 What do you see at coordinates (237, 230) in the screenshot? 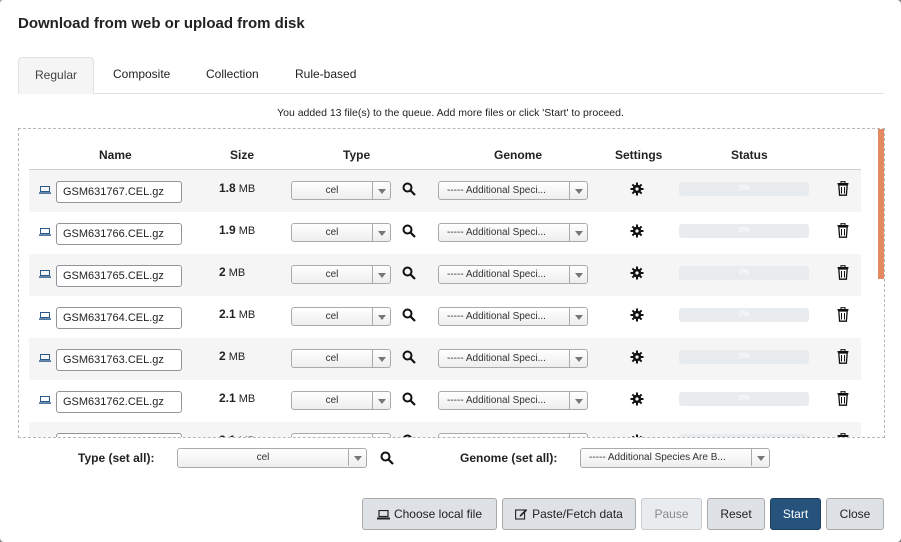
I see `file-size: 1.9 MB` at bounding box center [237, 230].